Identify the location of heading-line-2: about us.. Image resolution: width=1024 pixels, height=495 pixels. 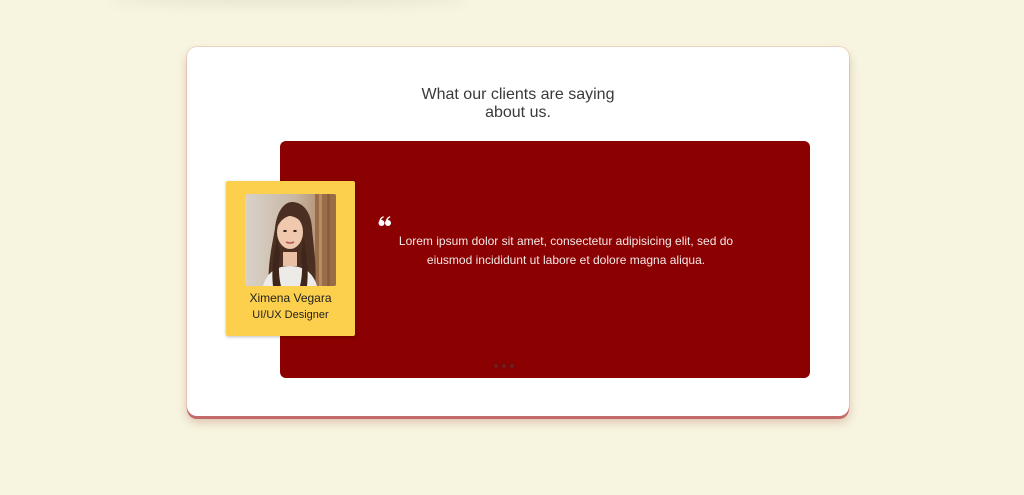
(518, 112).